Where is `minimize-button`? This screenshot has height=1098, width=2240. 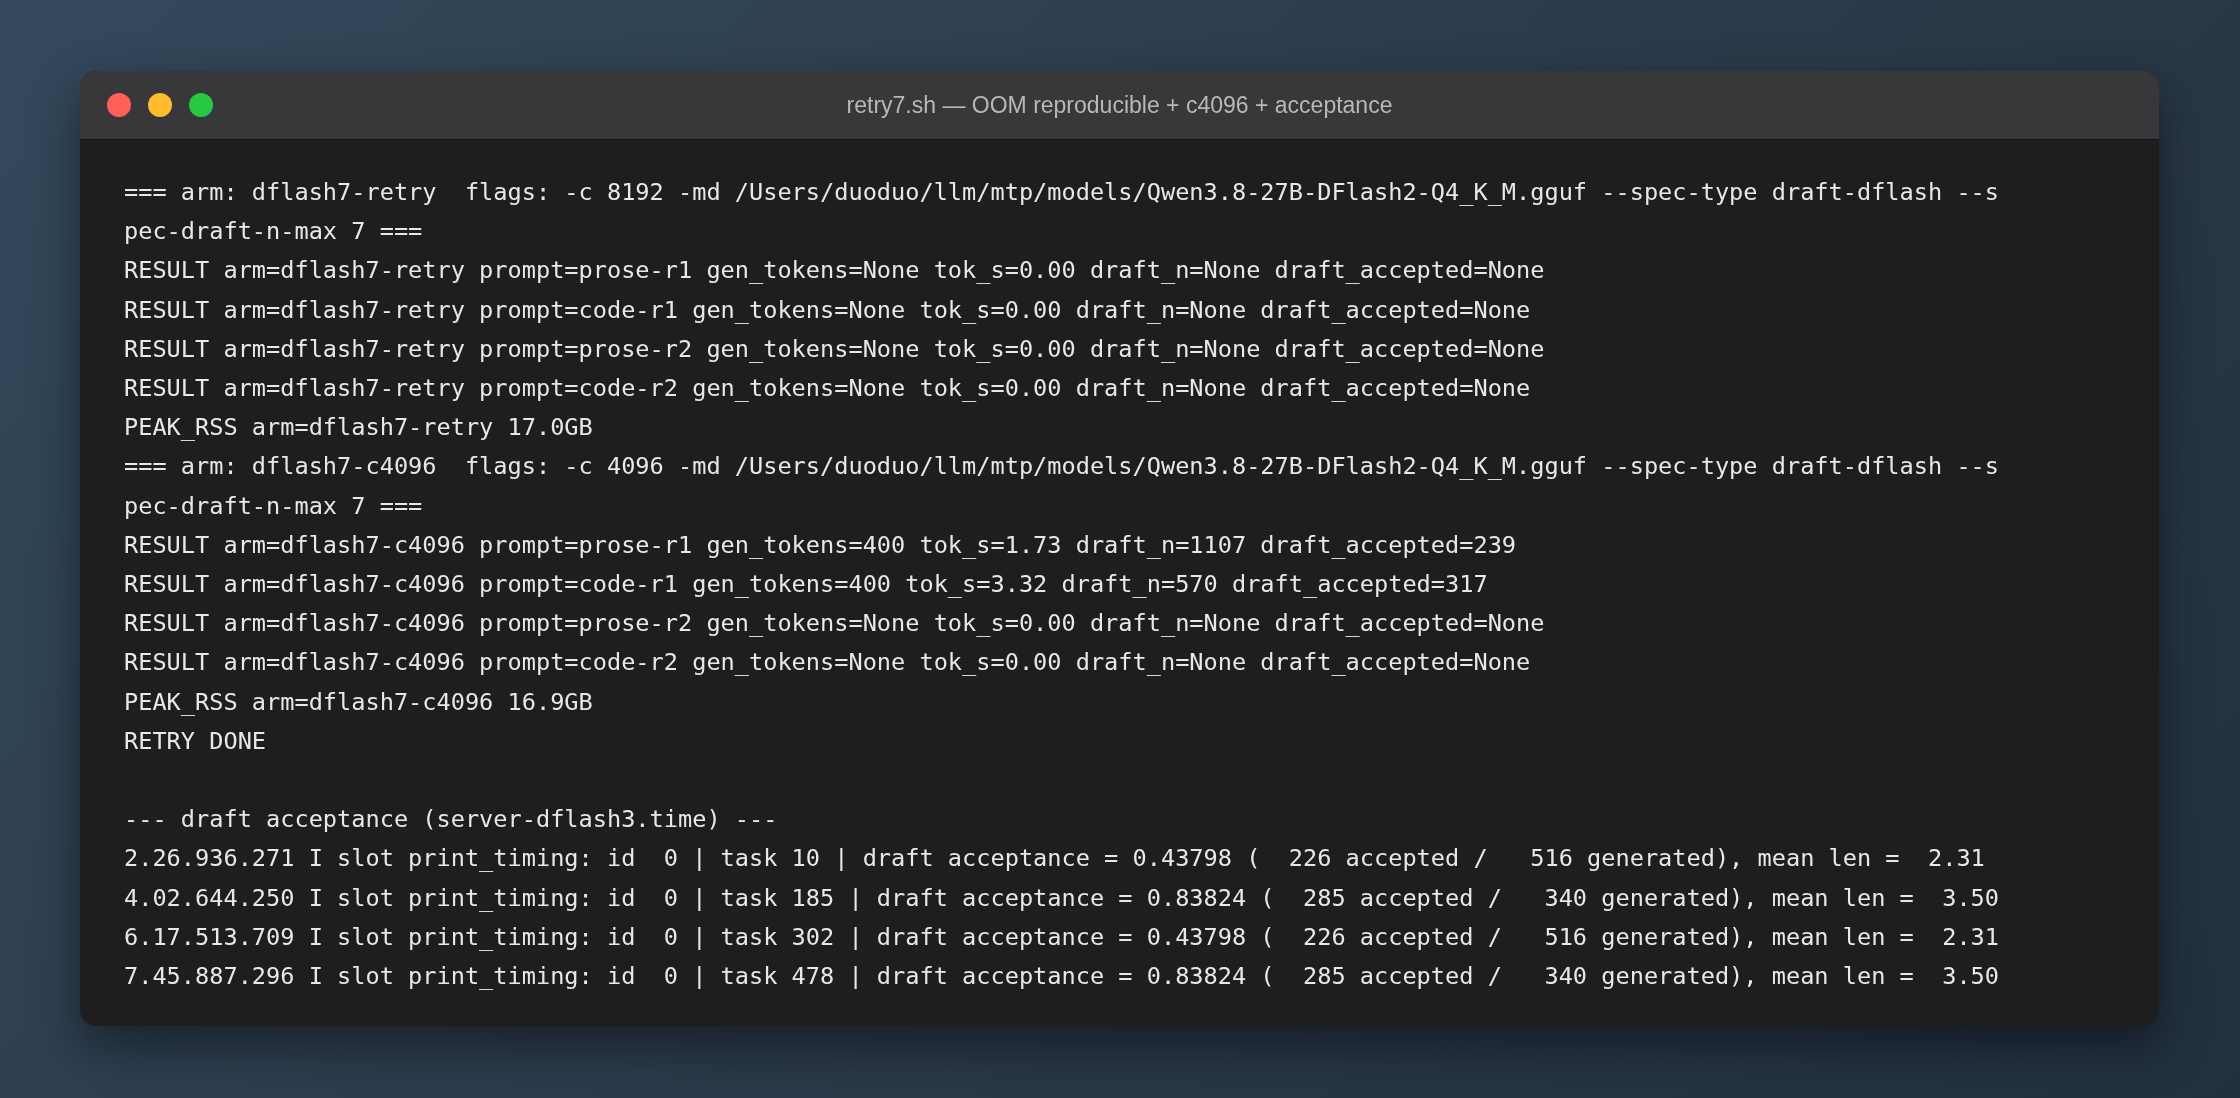
minimize-button is located at coordinates (160, 105).